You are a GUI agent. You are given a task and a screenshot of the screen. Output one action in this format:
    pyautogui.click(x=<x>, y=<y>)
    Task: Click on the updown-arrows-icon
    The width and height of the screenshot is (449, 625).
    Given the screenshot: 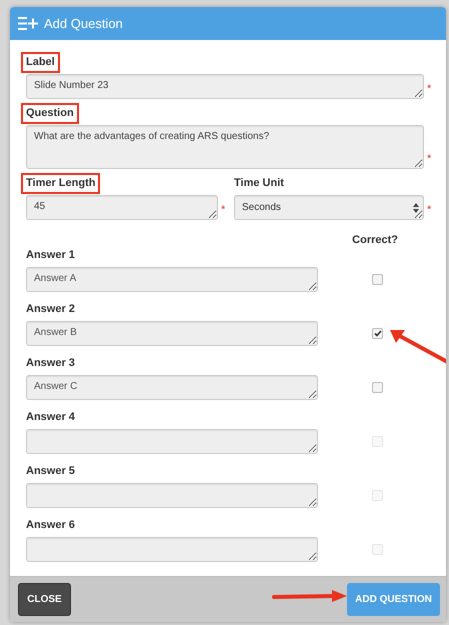 What is the action you would take?
    pyautogui.click(x=416, y=207)
    